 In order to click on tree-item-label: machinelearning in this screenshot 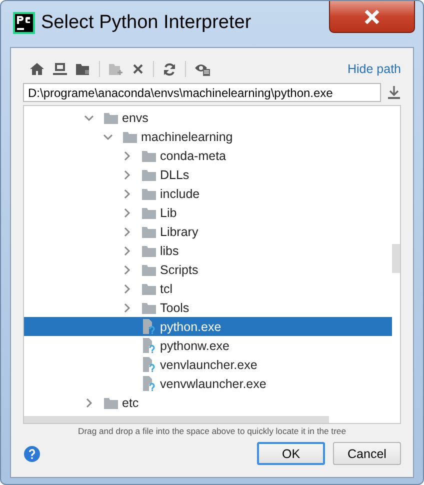, I will do `click(187, 137)`.